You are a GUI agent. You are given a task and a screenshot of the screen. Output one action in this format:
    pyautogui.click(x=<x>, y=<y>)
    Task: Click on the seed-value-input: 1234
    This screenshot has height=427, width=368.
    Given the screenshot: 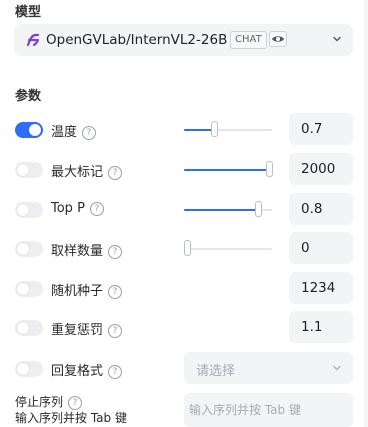 What is the action you would take?
    pyautogui.click(x=321, y=288)
    